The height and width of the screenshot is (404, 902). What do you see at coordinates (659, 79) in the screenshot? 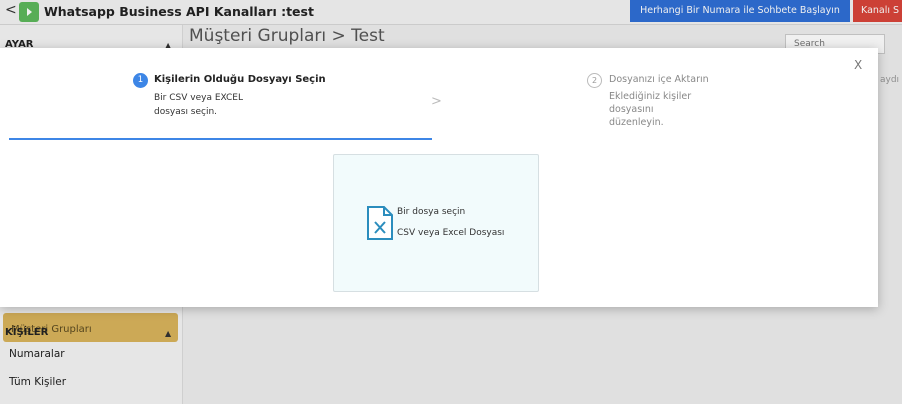
I see `step-2-title: Dosyanızı içe Aktarın` at bounding box center [659, 79].